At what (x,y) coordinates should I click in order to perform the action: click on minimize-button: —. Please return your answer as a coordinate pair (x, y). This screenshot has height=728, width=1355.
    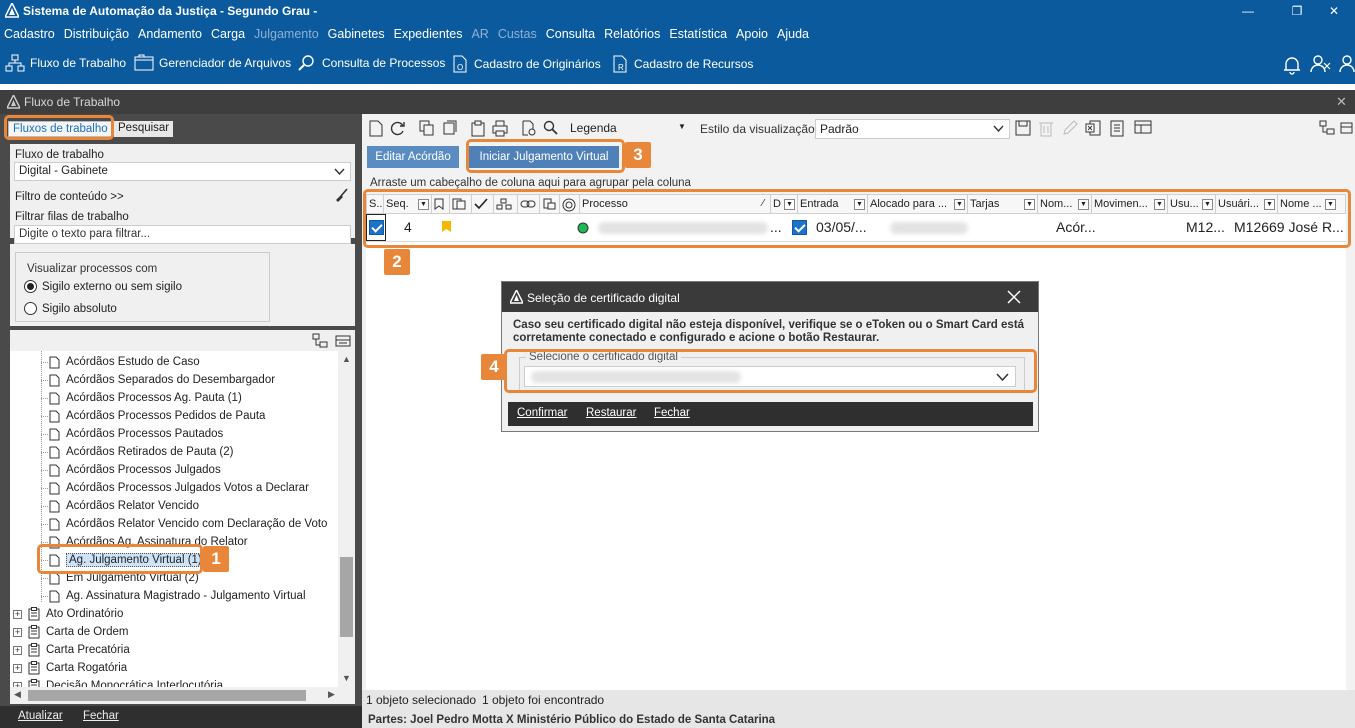
    Looking at the image, I should click on (1248, 11).